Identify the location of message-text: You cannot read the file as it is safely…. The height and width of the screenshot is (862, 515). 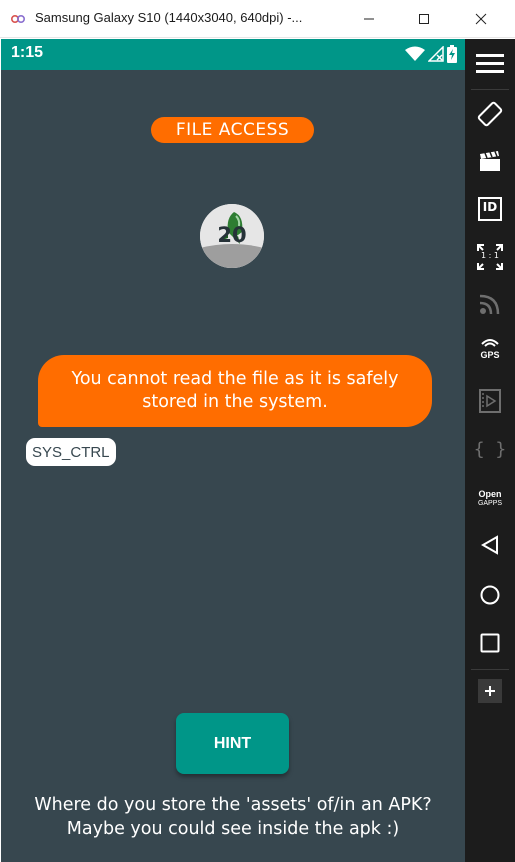
(235, 390).